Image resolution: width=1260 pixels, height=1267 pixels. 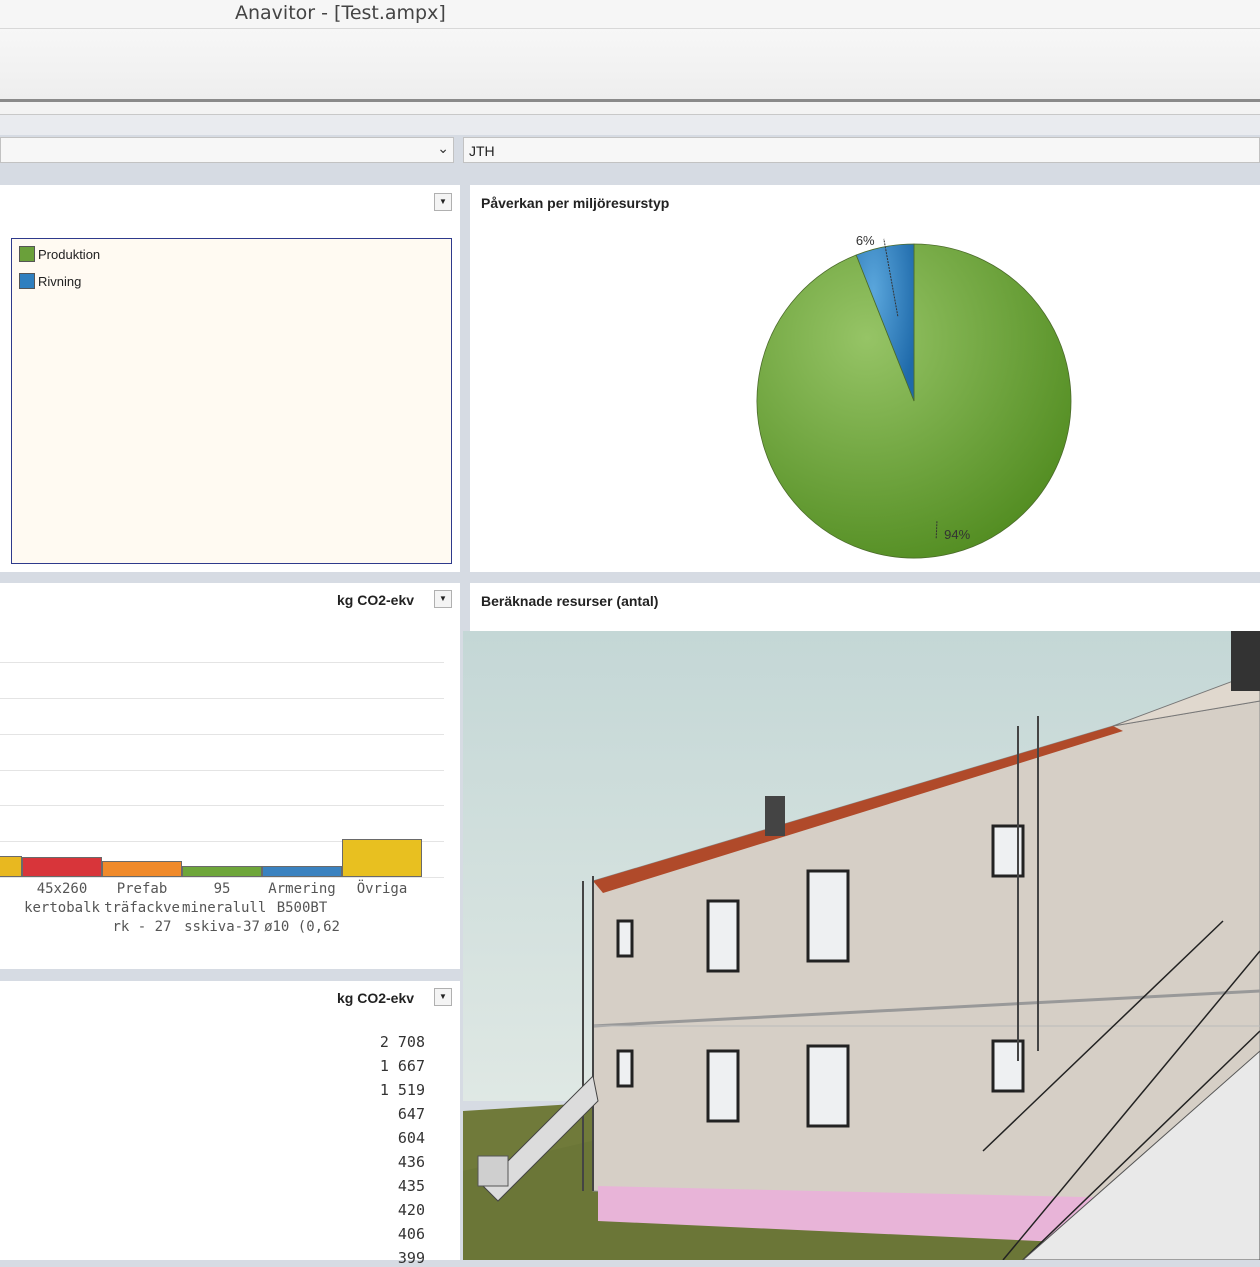 I want to click on pie-label-rivning: 6%, so click(x=865, y=240).